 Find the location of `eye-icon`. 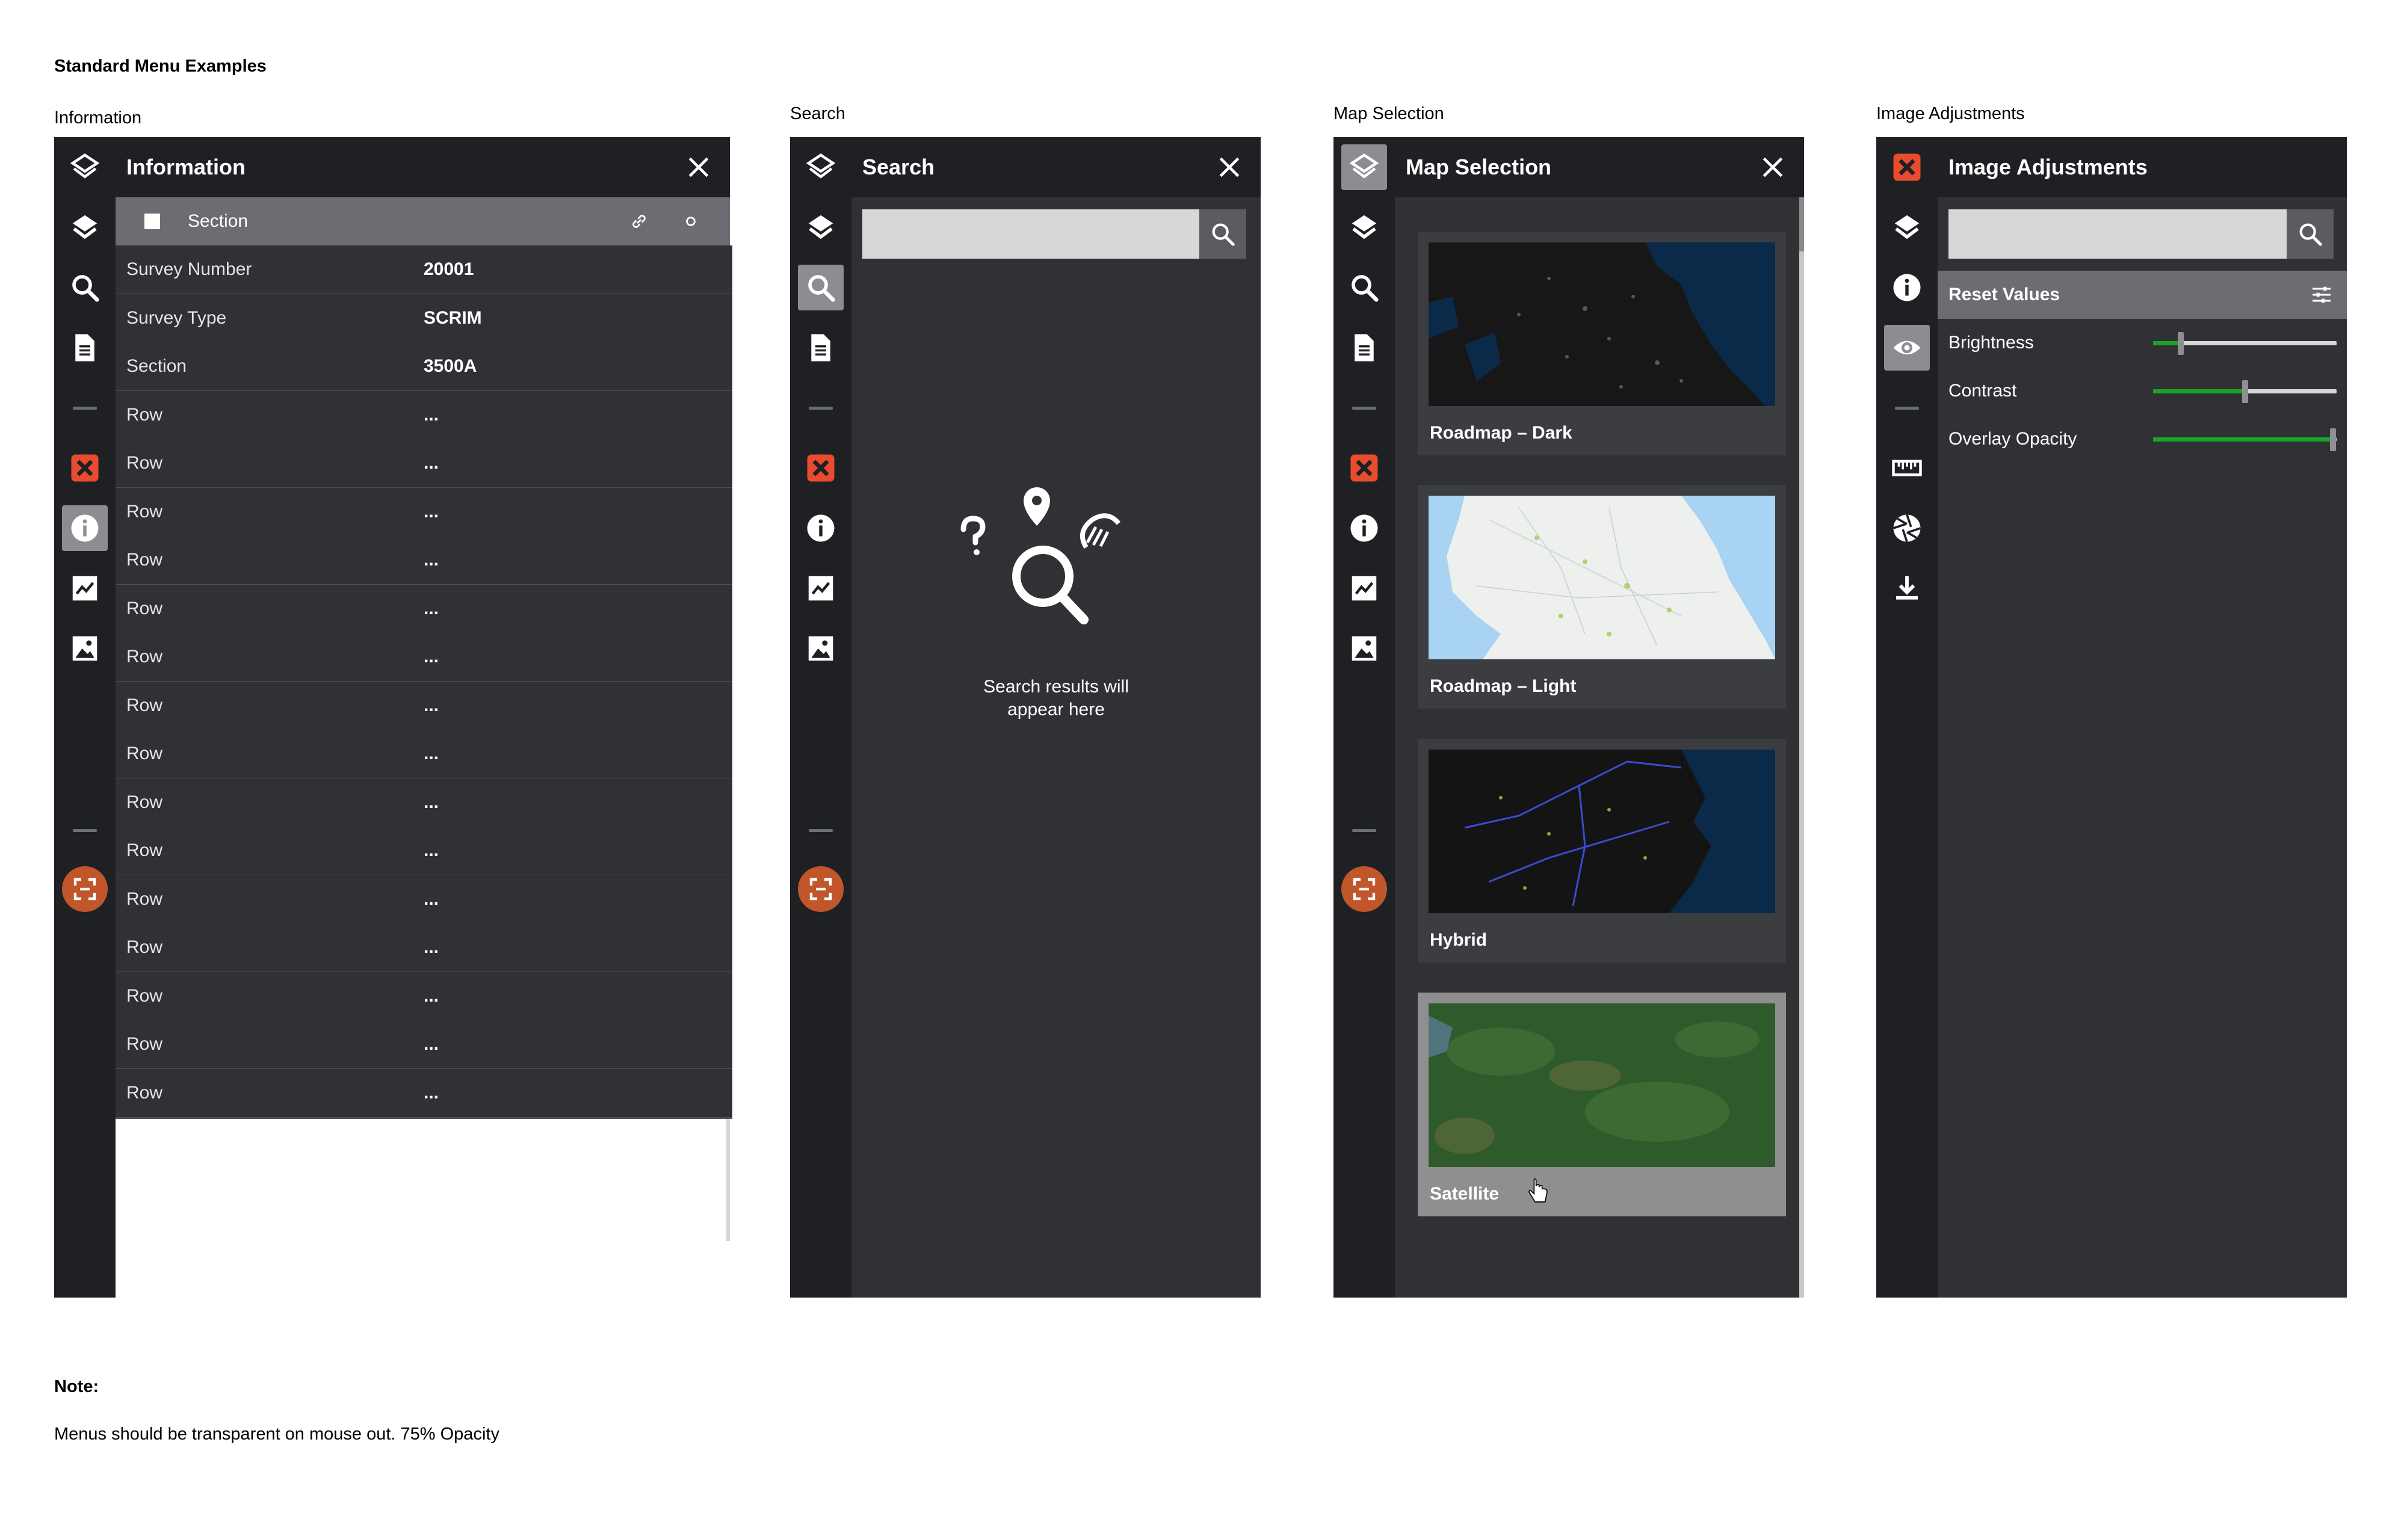

eye-icon is located at coordinates (1907, 348).